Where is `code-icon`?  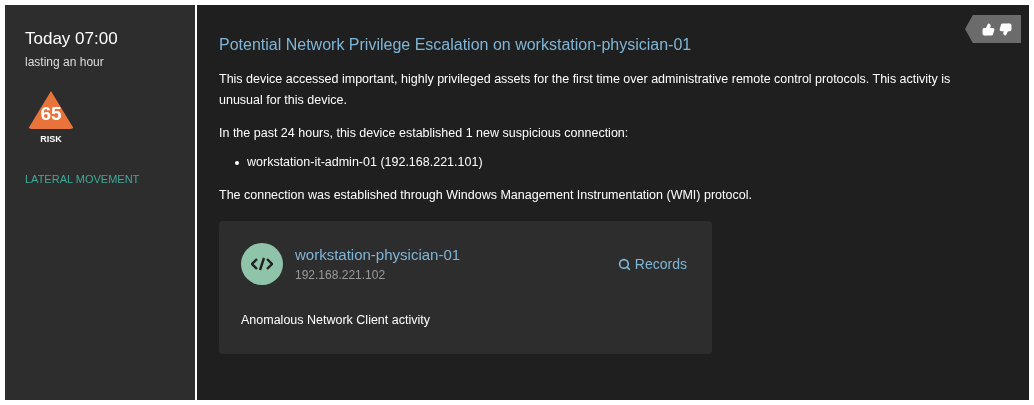
code-icon is located at coordinates (262, 264).